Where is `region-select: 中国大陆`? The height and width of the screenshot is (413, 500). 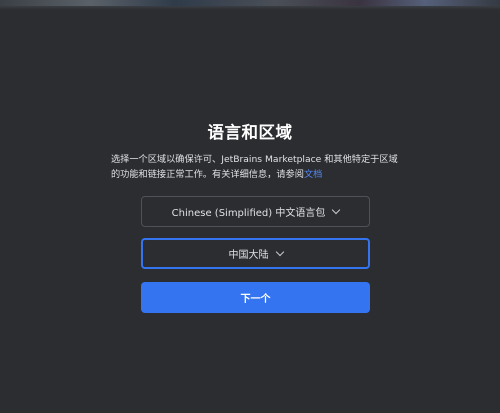
region-select: 中国大陆 is located at coordinates (255, 253).